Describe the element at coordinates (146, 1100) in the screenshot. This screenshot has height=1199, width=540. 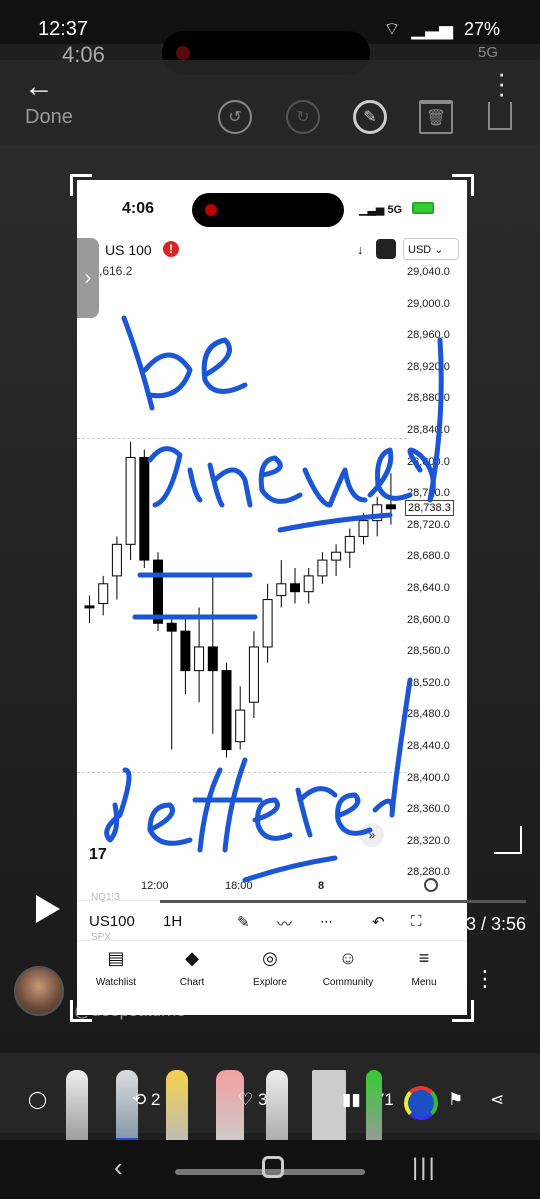
I see `retweet-count: ⟲ 2` at that location.